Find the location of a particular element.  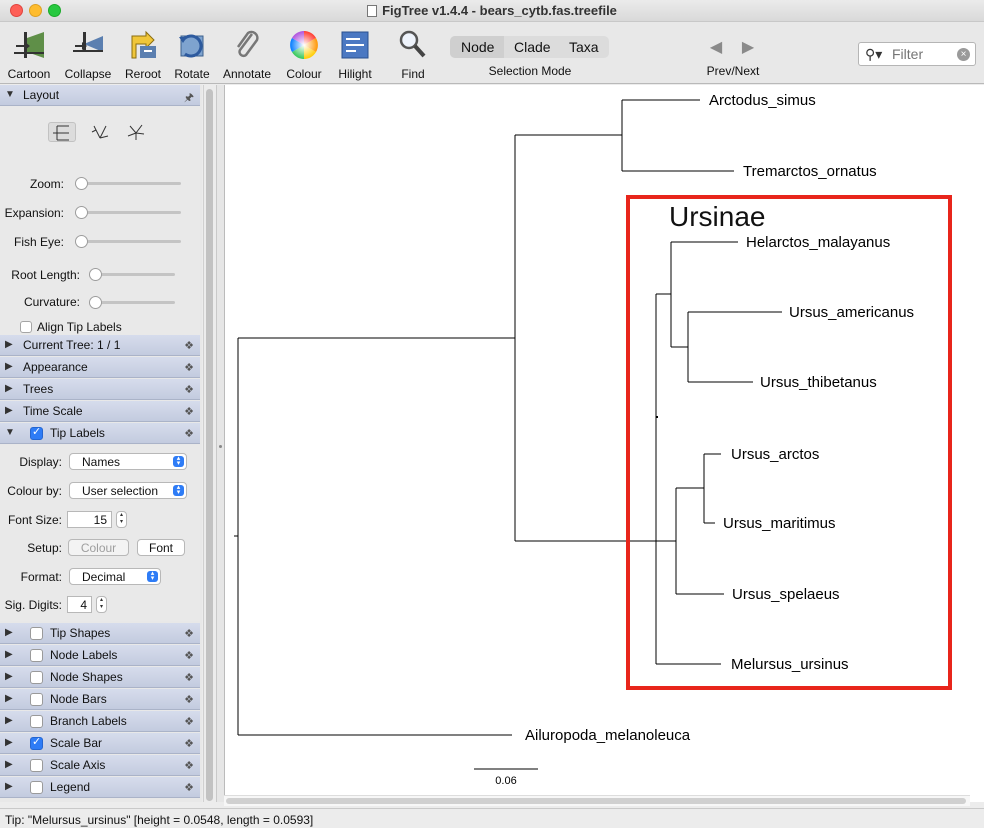

chevron-updown-icon: ▴ ▾ is located at coordinates (152, 576).